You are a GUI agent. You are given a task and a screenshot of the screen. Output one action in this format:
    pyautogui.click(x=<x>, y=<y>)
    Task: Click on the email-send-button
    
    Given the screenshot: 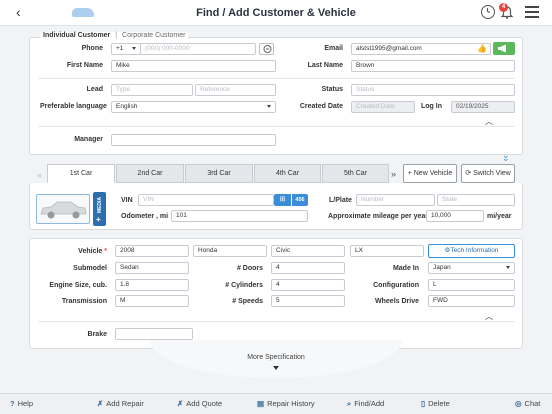 What is the action you would take?
    pyautogui.click(x=504, y=48)
    